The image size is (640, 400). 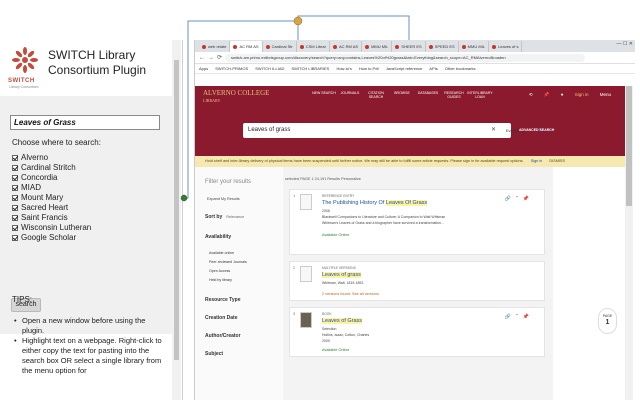 What do you see at coordinates (605, 94) in the screenshot?
I see `menu-button: Menu` at bounding box center [605, 94].